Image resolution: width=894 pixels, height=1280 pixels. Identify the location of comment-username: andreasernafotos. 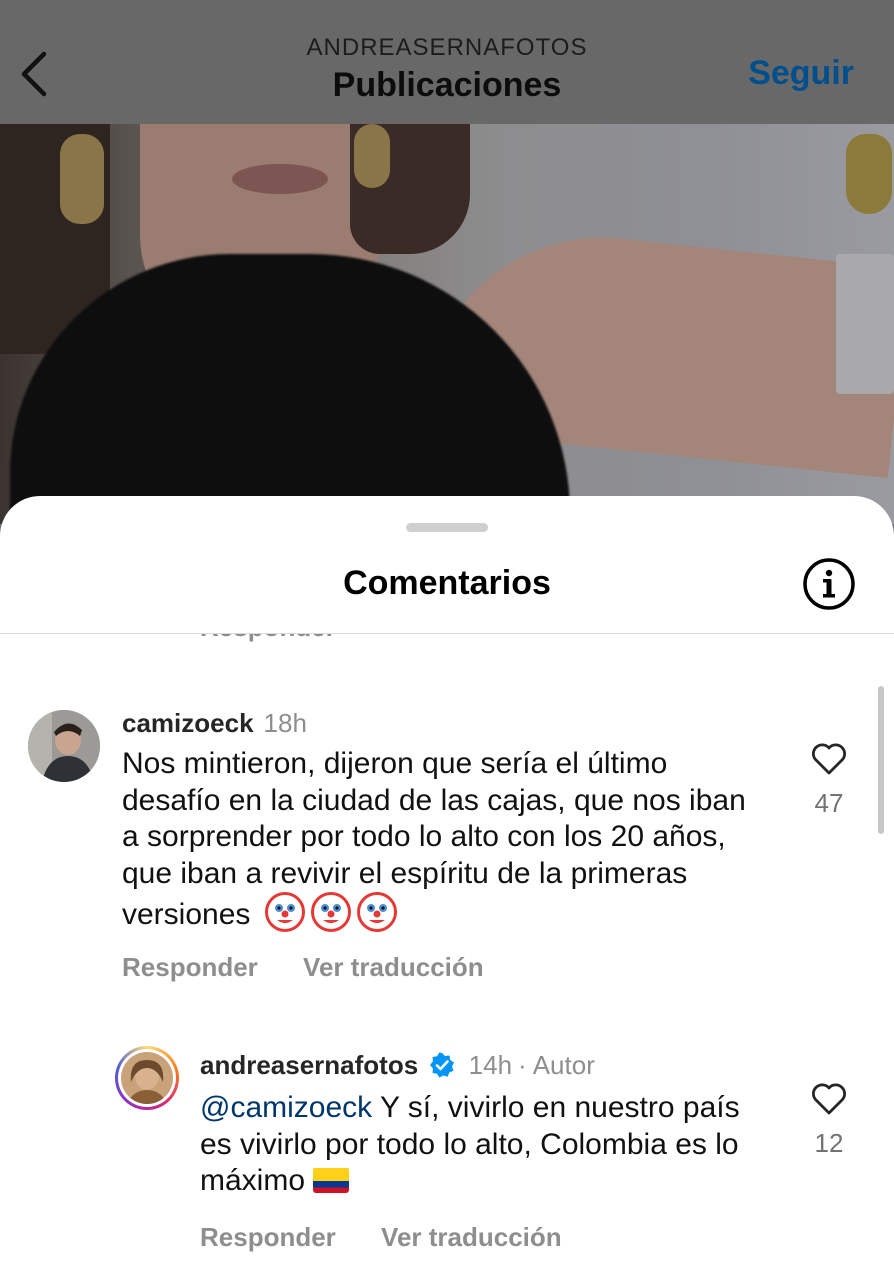
(309, 1065).